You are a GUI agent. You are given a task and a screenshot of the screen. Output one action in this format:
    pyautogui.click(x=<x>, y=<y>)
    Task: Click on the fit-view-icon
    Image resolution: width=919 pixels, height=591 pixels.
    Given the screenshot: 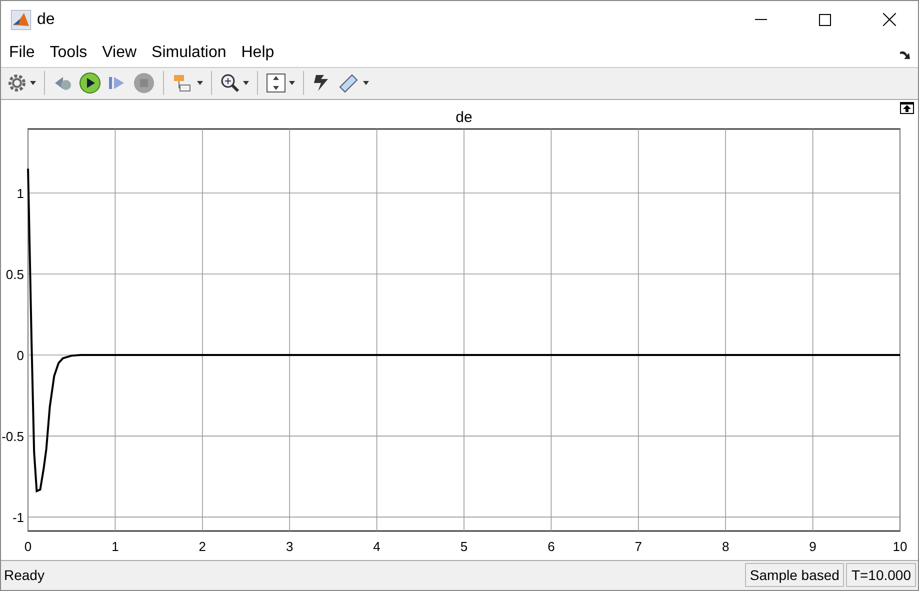 What is the action you would take?
    pyautogui.click(x=276, y=83)
    